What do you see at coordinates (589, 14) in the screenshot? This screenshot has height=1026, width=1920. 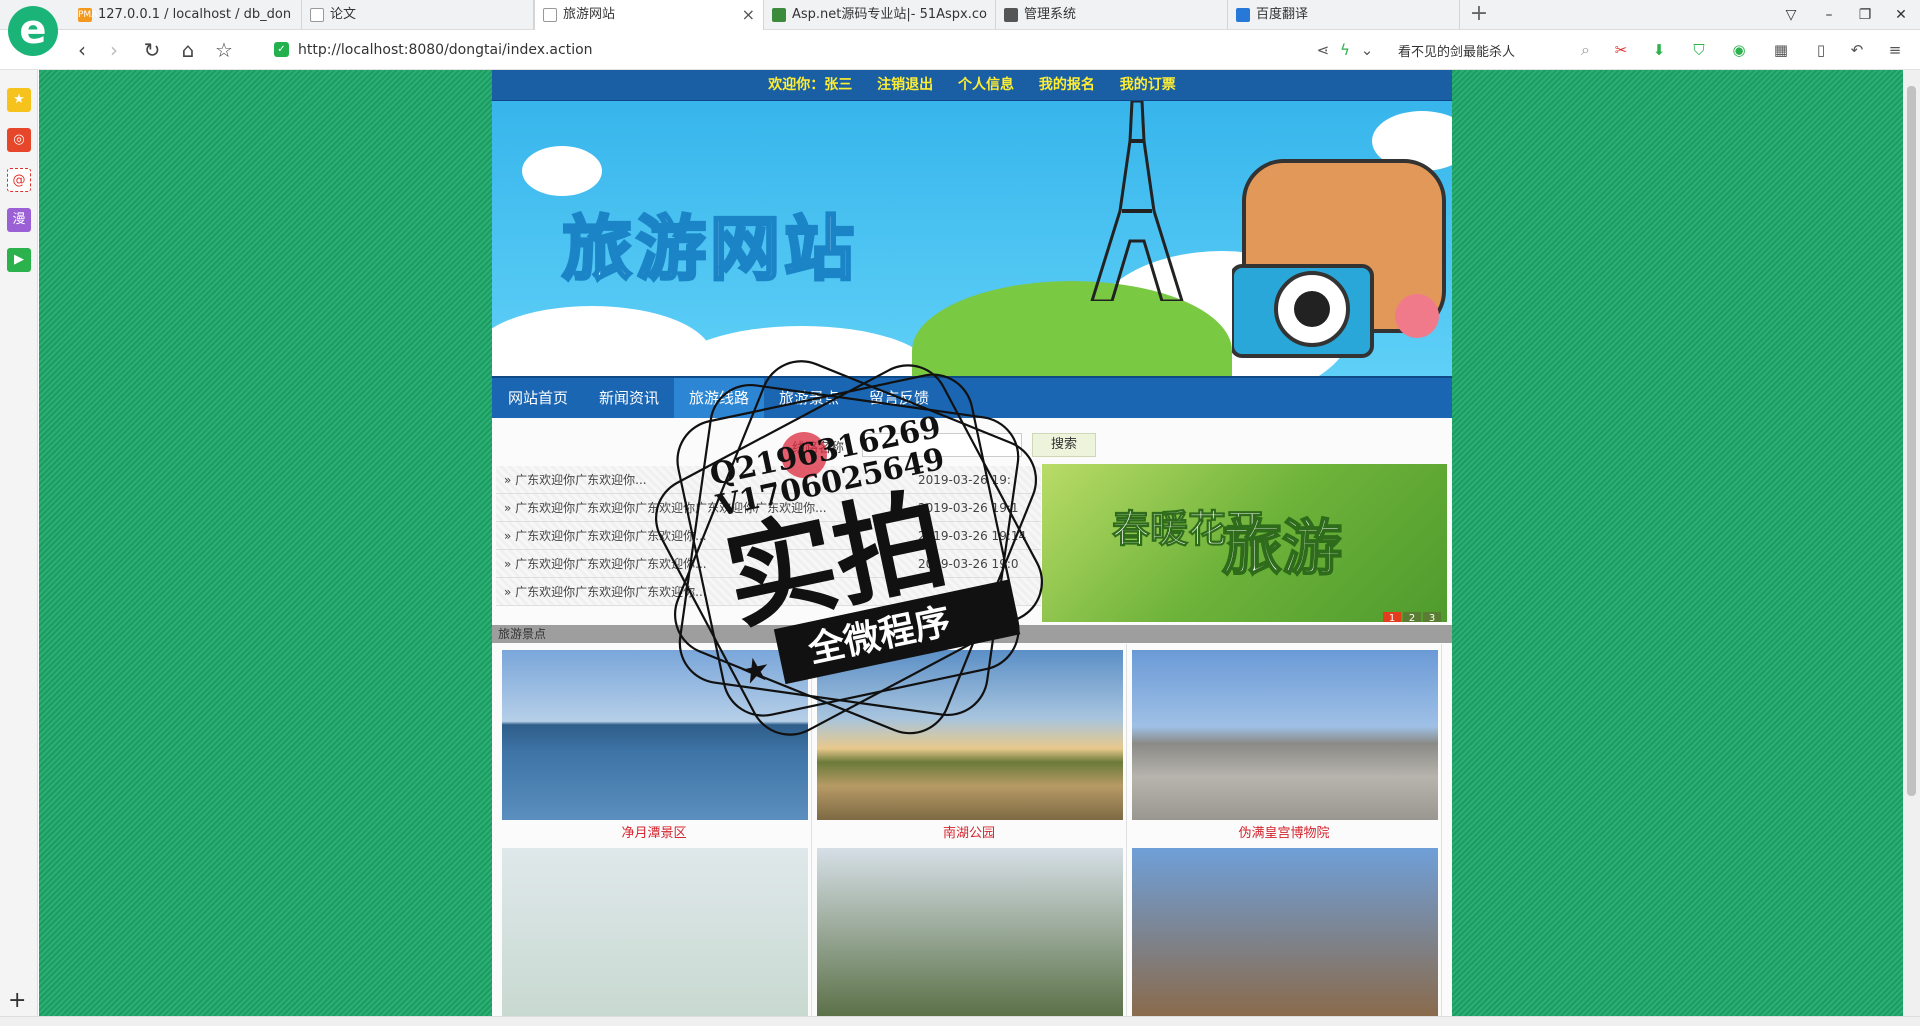 I see `tab-label: 旅游网站` at bounding box center [589, 14].